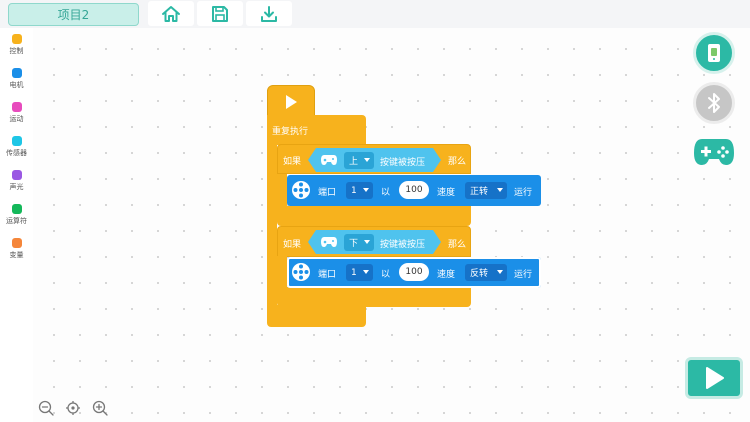  I want to click on zoom-in-button, so click(100, 408).